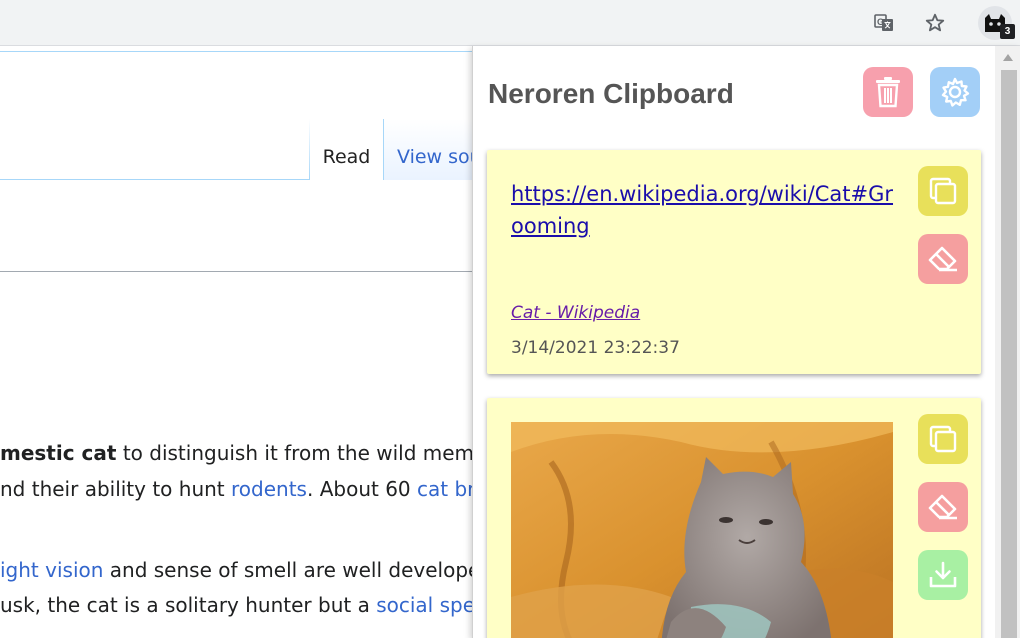  I want to click on clipboard-timestamp: 3/14/2021 23:22:37, so click(595, 348).